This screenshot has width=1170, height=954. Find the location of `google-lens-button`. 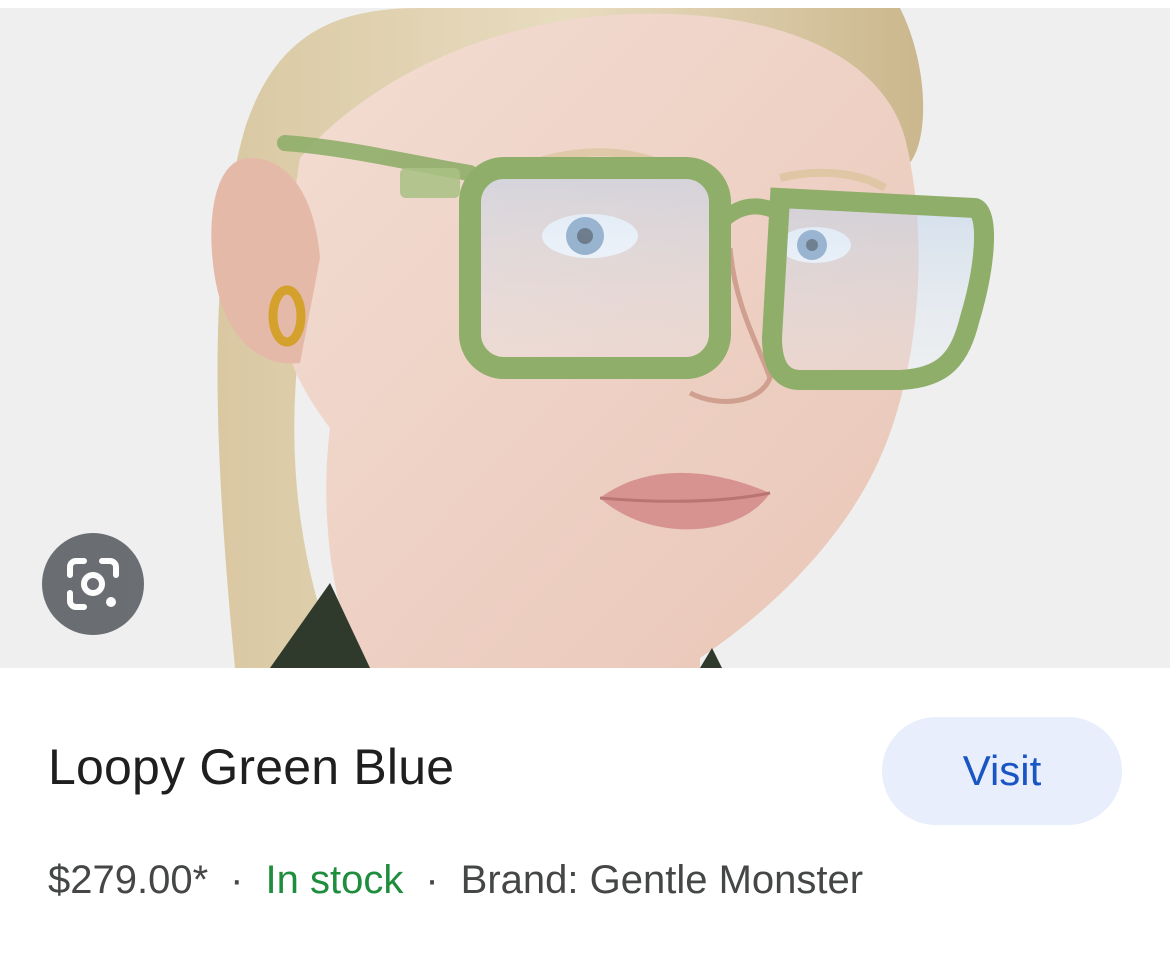

google-lens-button is located at coordinates (93, 584).